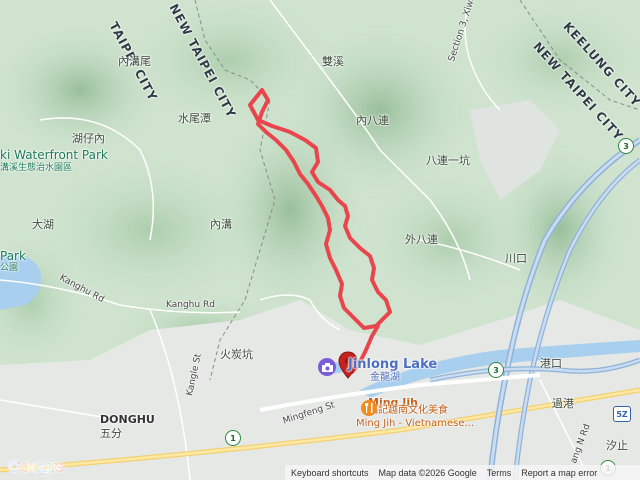  I want to click on label-waterfront-park: ki Waterfront Park, so click(54, 155).